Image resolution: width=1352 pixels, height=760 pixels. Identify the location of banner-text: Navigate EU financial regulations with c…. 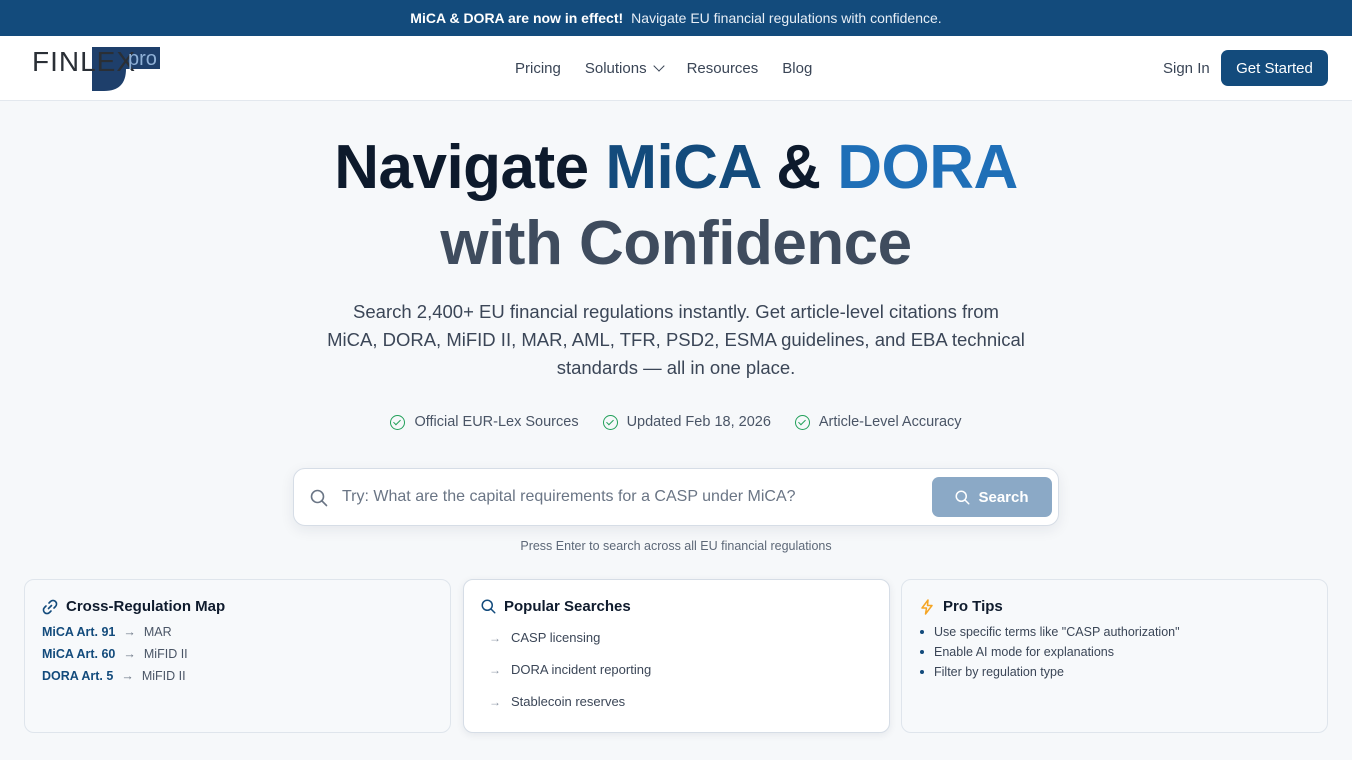
(786, 18).